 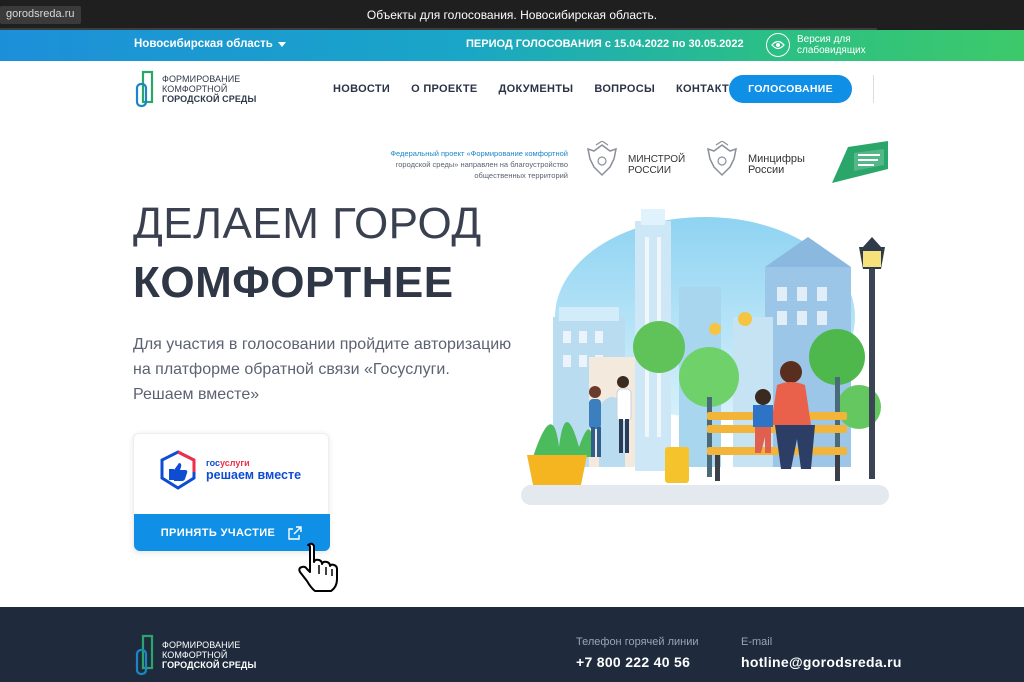 What do you see at coordinates (201, 79) in the screenshot?
I see `logo-line1: Формирование` at bounding box center [201, 79].